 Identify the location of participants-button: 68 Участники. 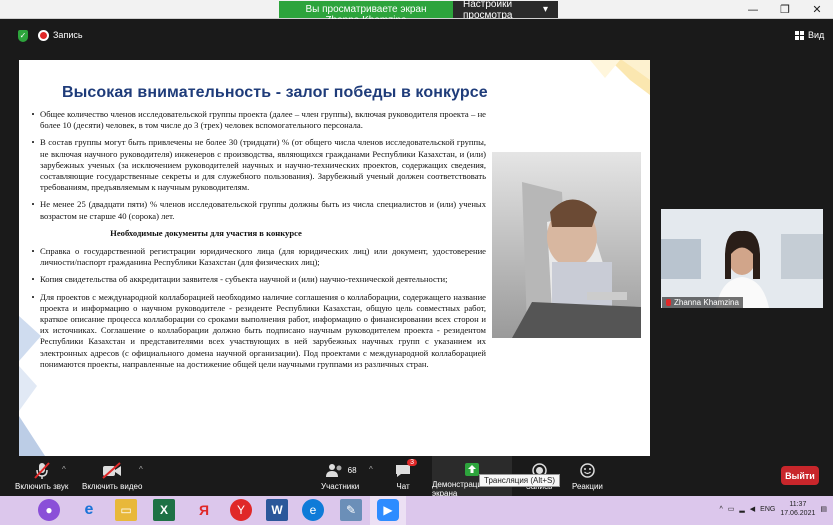
(340, 476).